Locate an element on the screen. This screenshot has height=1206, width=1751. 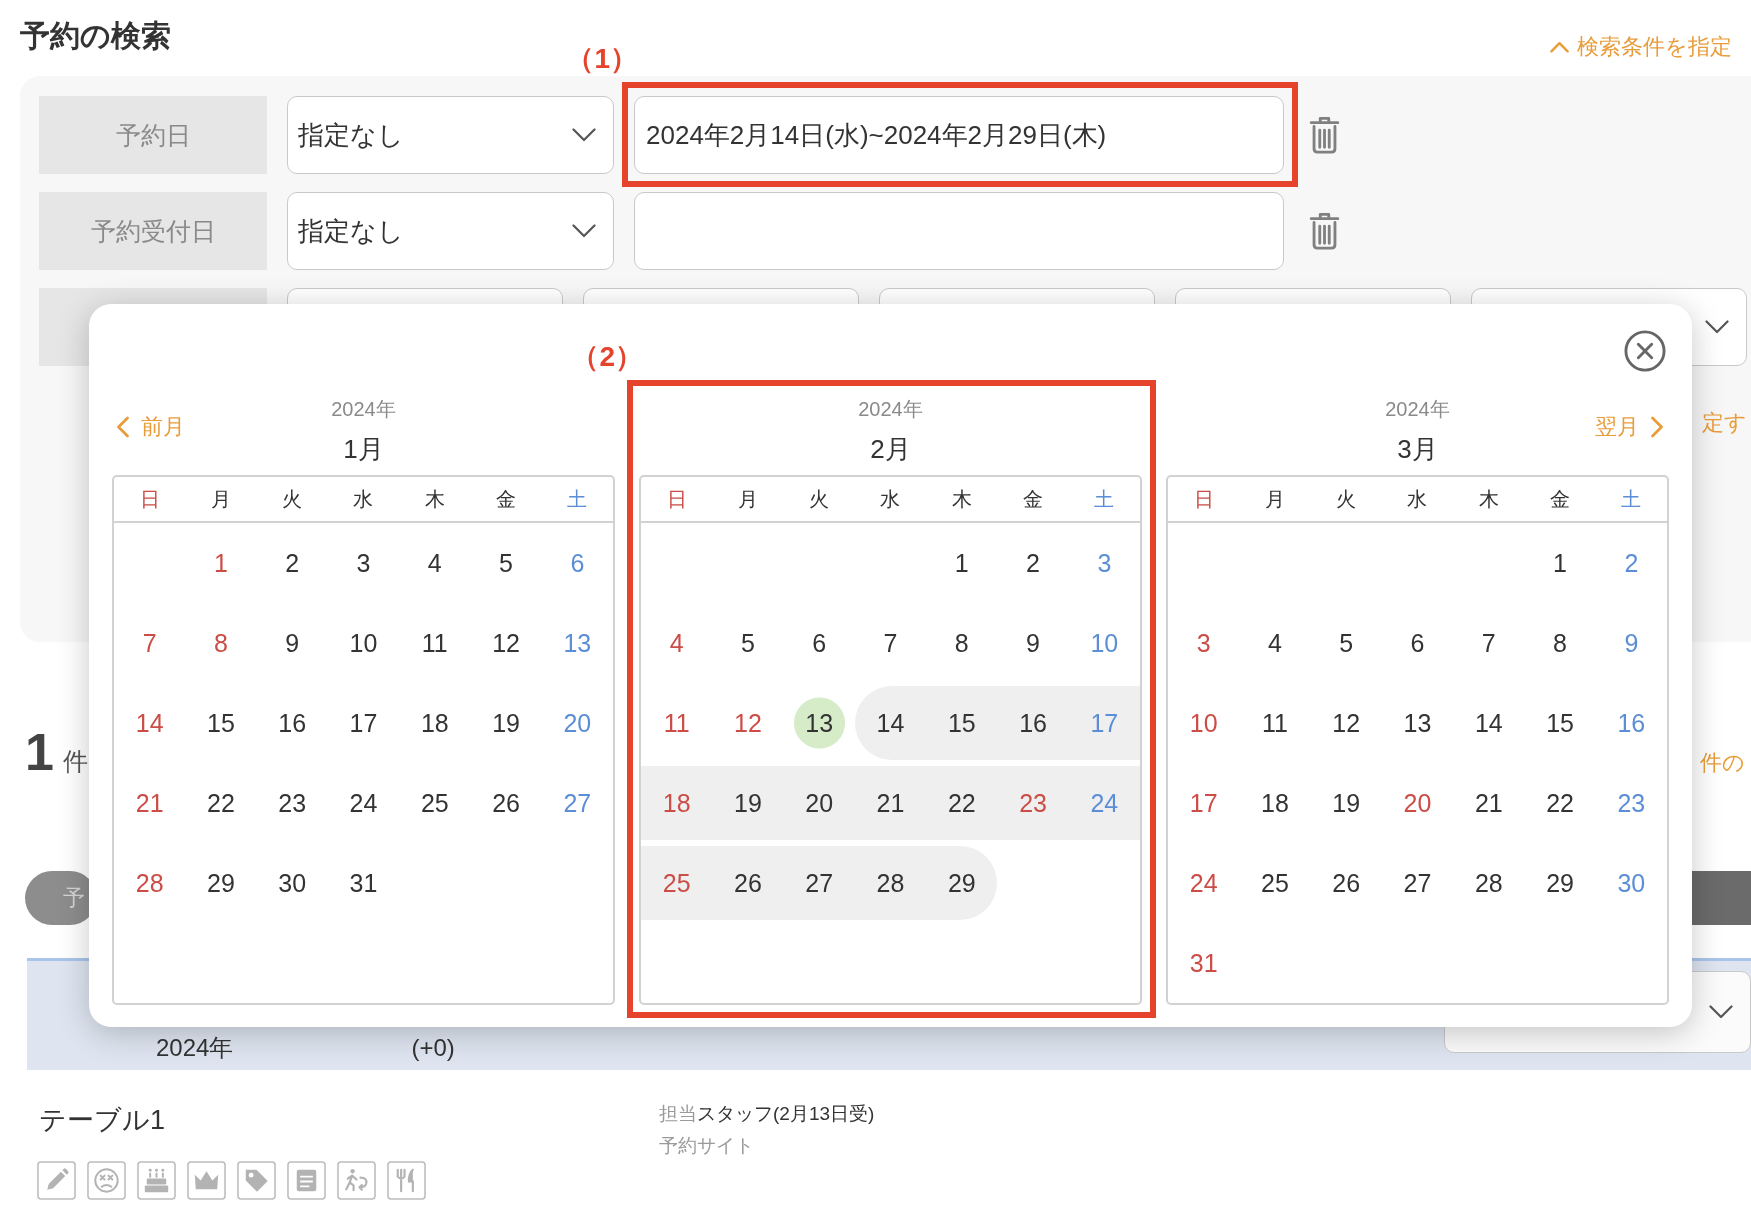
page-title: 予約の検索 is located at coordinates (95, 36).